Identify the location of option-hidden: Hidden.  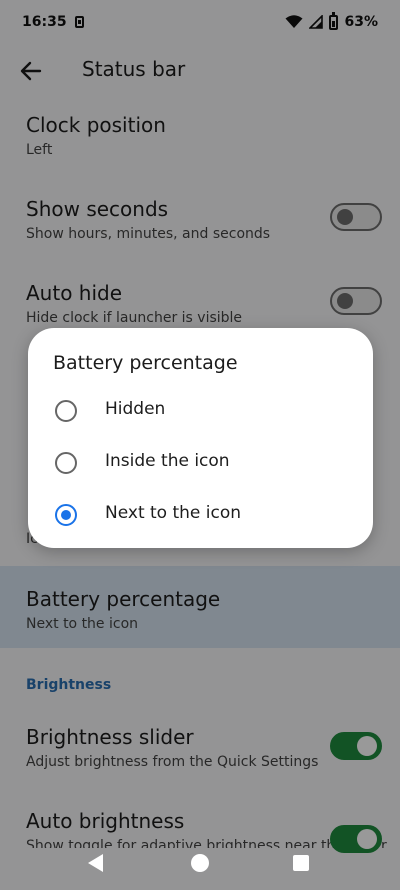
(200, 412).